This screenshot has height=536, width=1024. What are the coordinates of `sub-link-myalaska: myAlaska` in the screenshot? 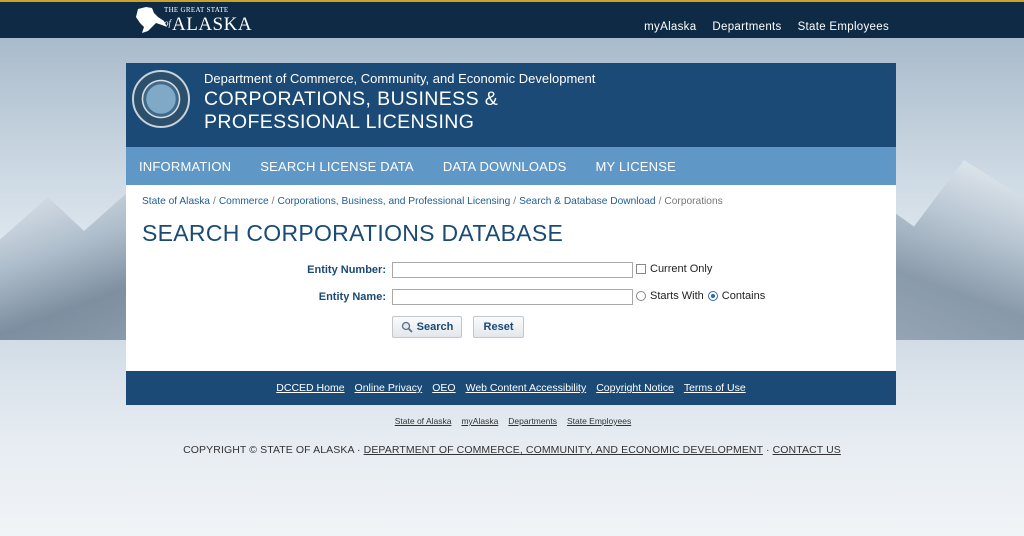 It's located at (479, 421).